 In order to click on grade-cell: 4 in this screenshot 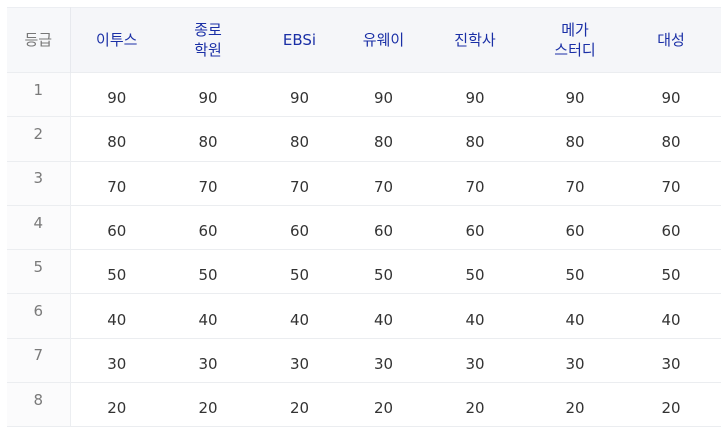, I will do `click(39, 227)`.